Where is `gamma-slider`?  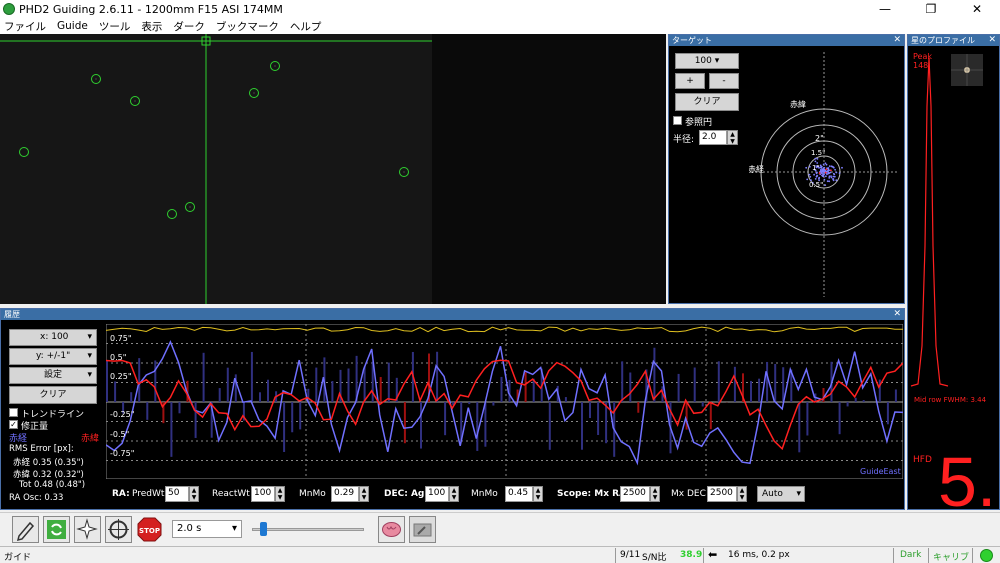
gamma-slider is located at coordinates (309, 529).